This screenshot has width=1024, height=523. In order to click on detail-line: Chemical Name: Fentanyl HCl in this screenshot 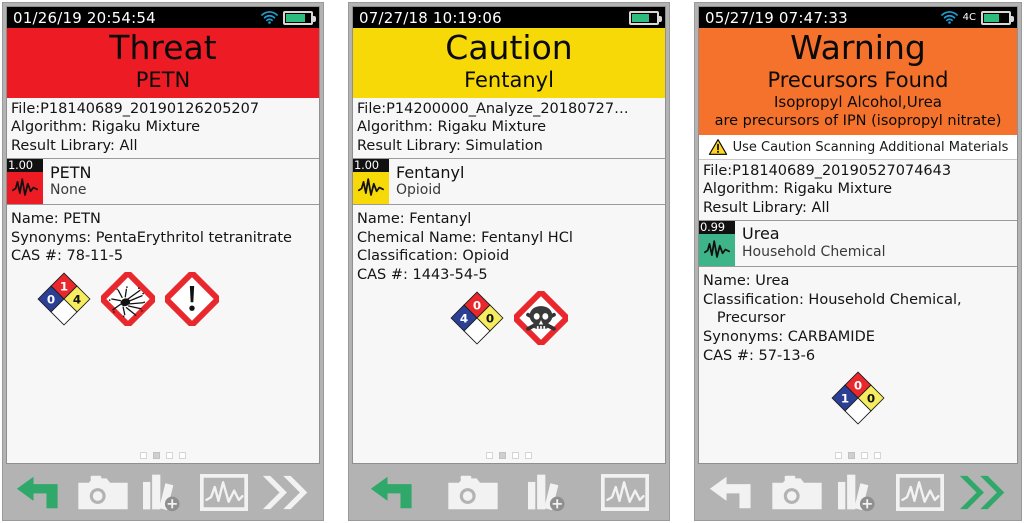, I will do `click(465, 237)`.